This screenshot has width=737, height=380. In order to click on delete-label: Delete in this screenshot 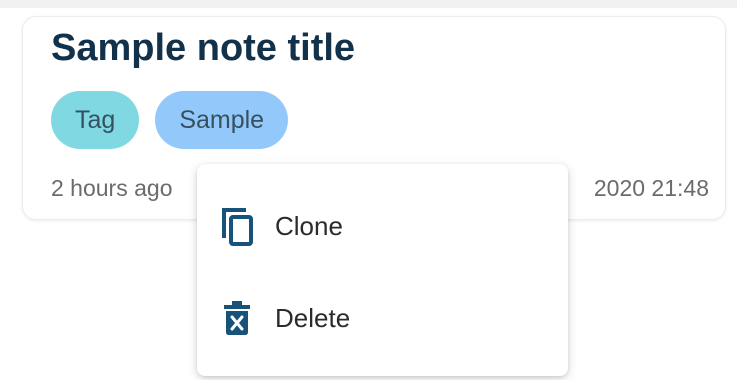, I will do `click(313, 317)`.